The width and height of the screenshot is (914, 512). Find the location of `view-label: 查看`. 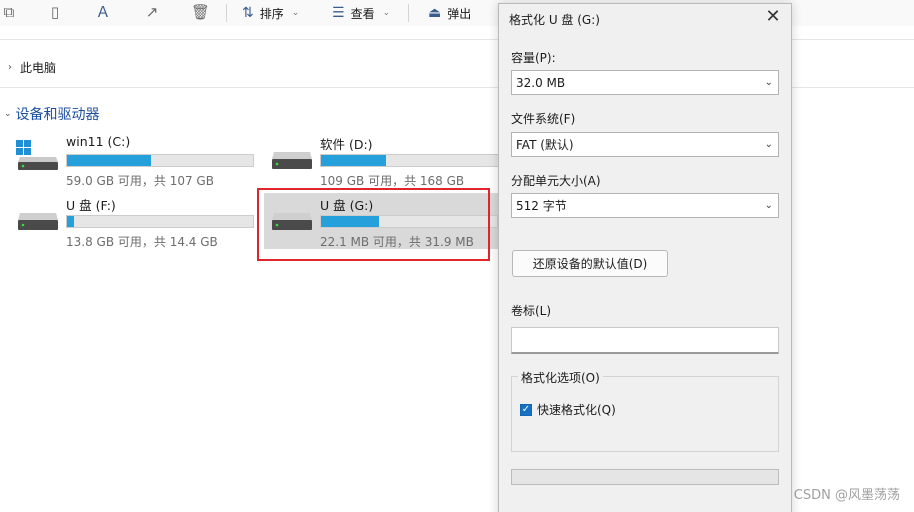

view-label: 查看 is located at coordinates (362, 13).